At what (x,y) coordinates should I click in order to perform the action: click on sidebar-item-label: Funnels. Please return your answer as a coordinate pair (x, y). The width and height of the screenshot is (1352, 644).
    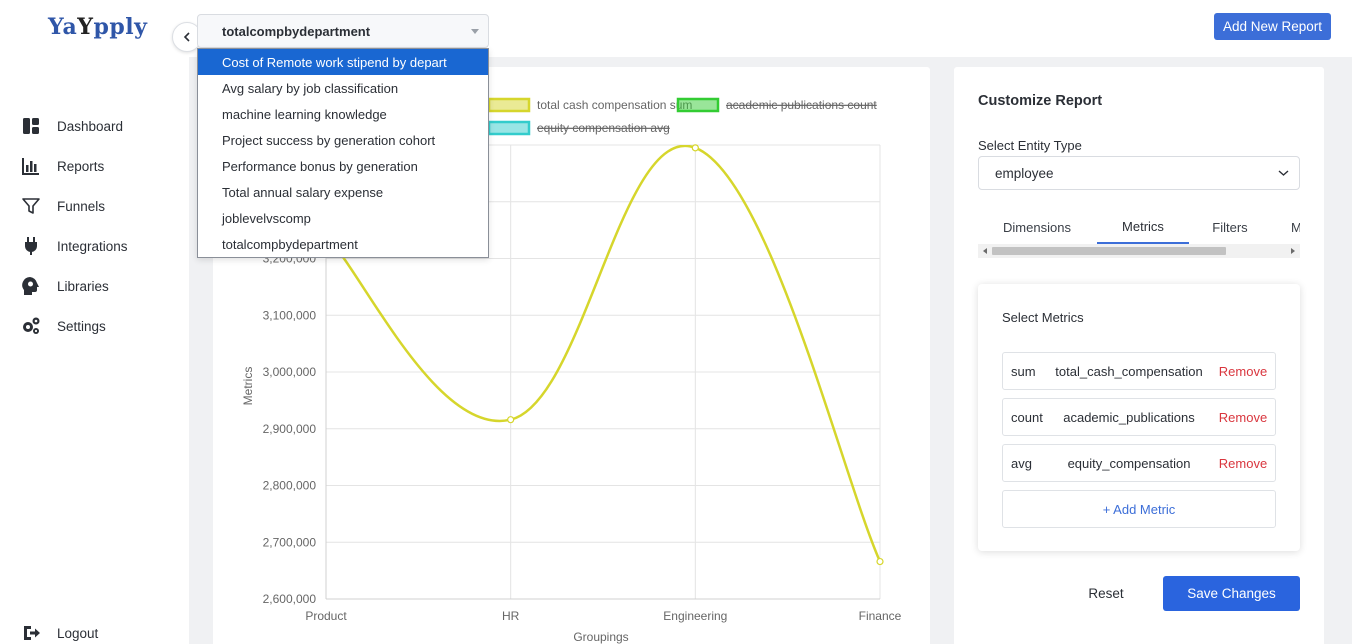
    Looking at the image, I should click on (81, 206).